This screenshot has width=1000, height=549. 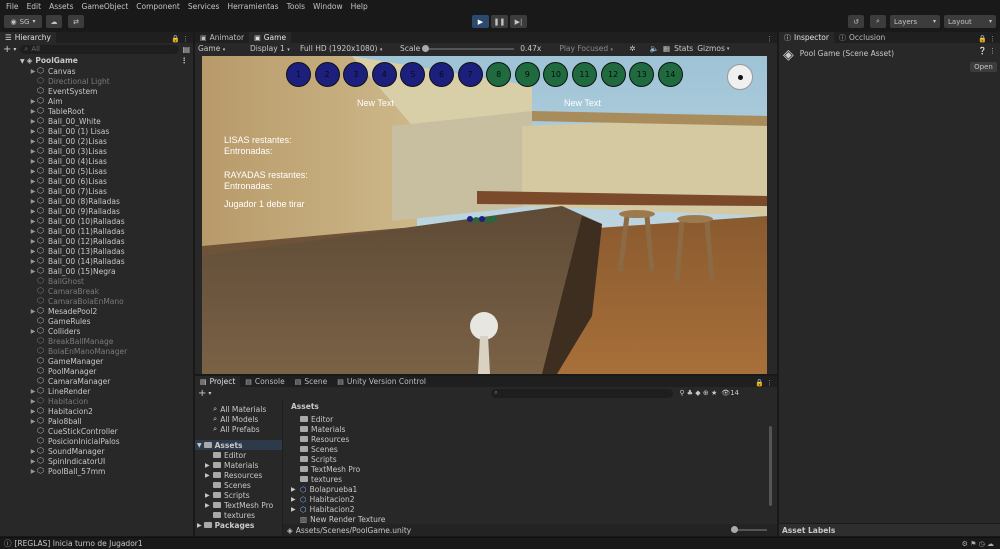 What do you see at coordinates (889, 529) in the screenshot?
I see `asset-labels-section: Asset Labels` at bounding box center [889, 529].